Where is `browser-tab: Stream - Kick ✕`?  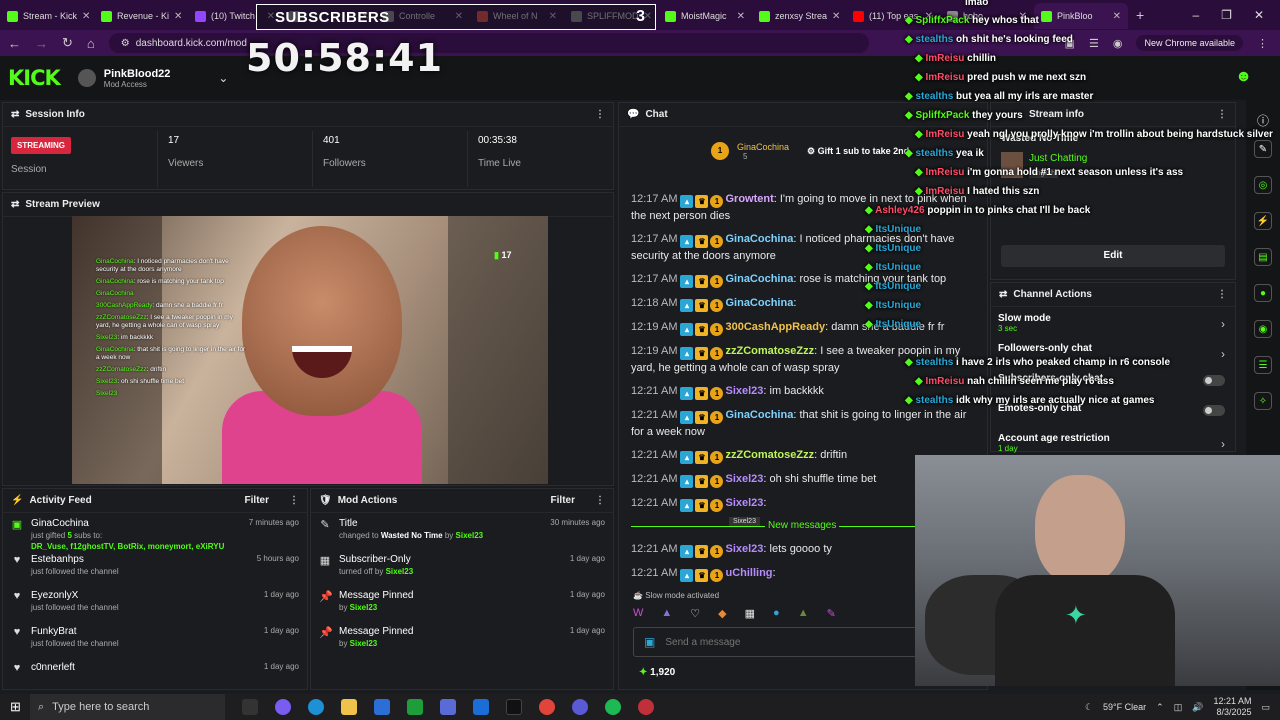 browser-tab: Stream - Kick ✕ is located at coordinates (47, 16).